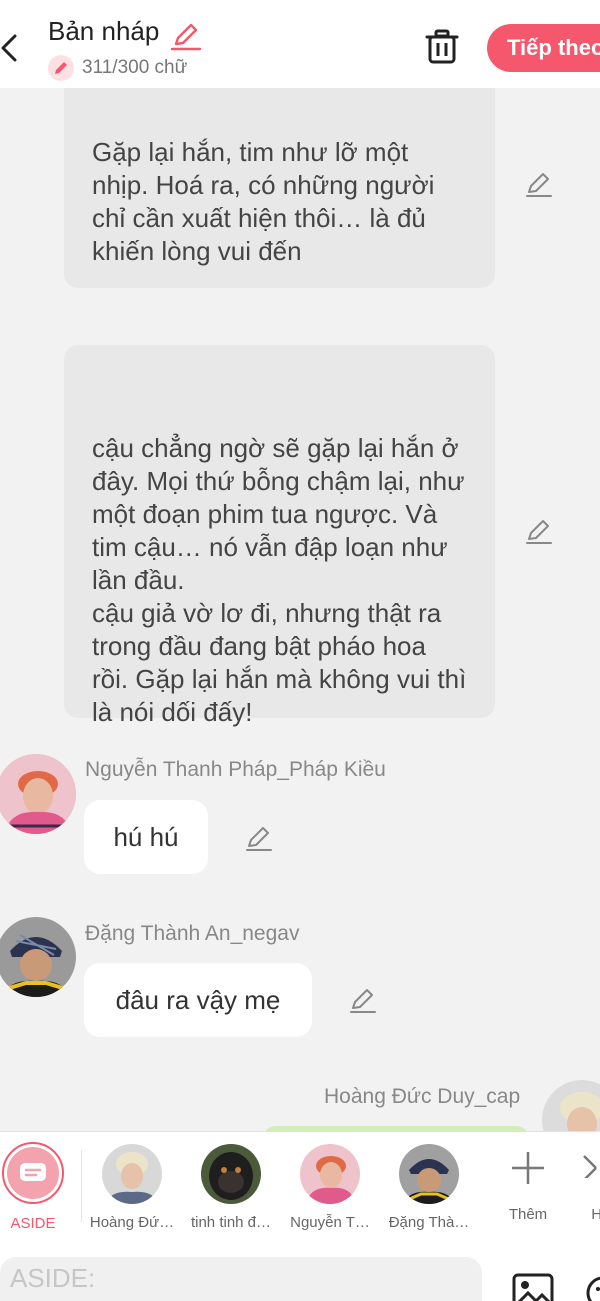 The height and width of the screenshot is (1301, 600). What do you see at coordinates (533, 1287) in the screenshot?
I see `image-icon` at bounding box center [533, 1287].